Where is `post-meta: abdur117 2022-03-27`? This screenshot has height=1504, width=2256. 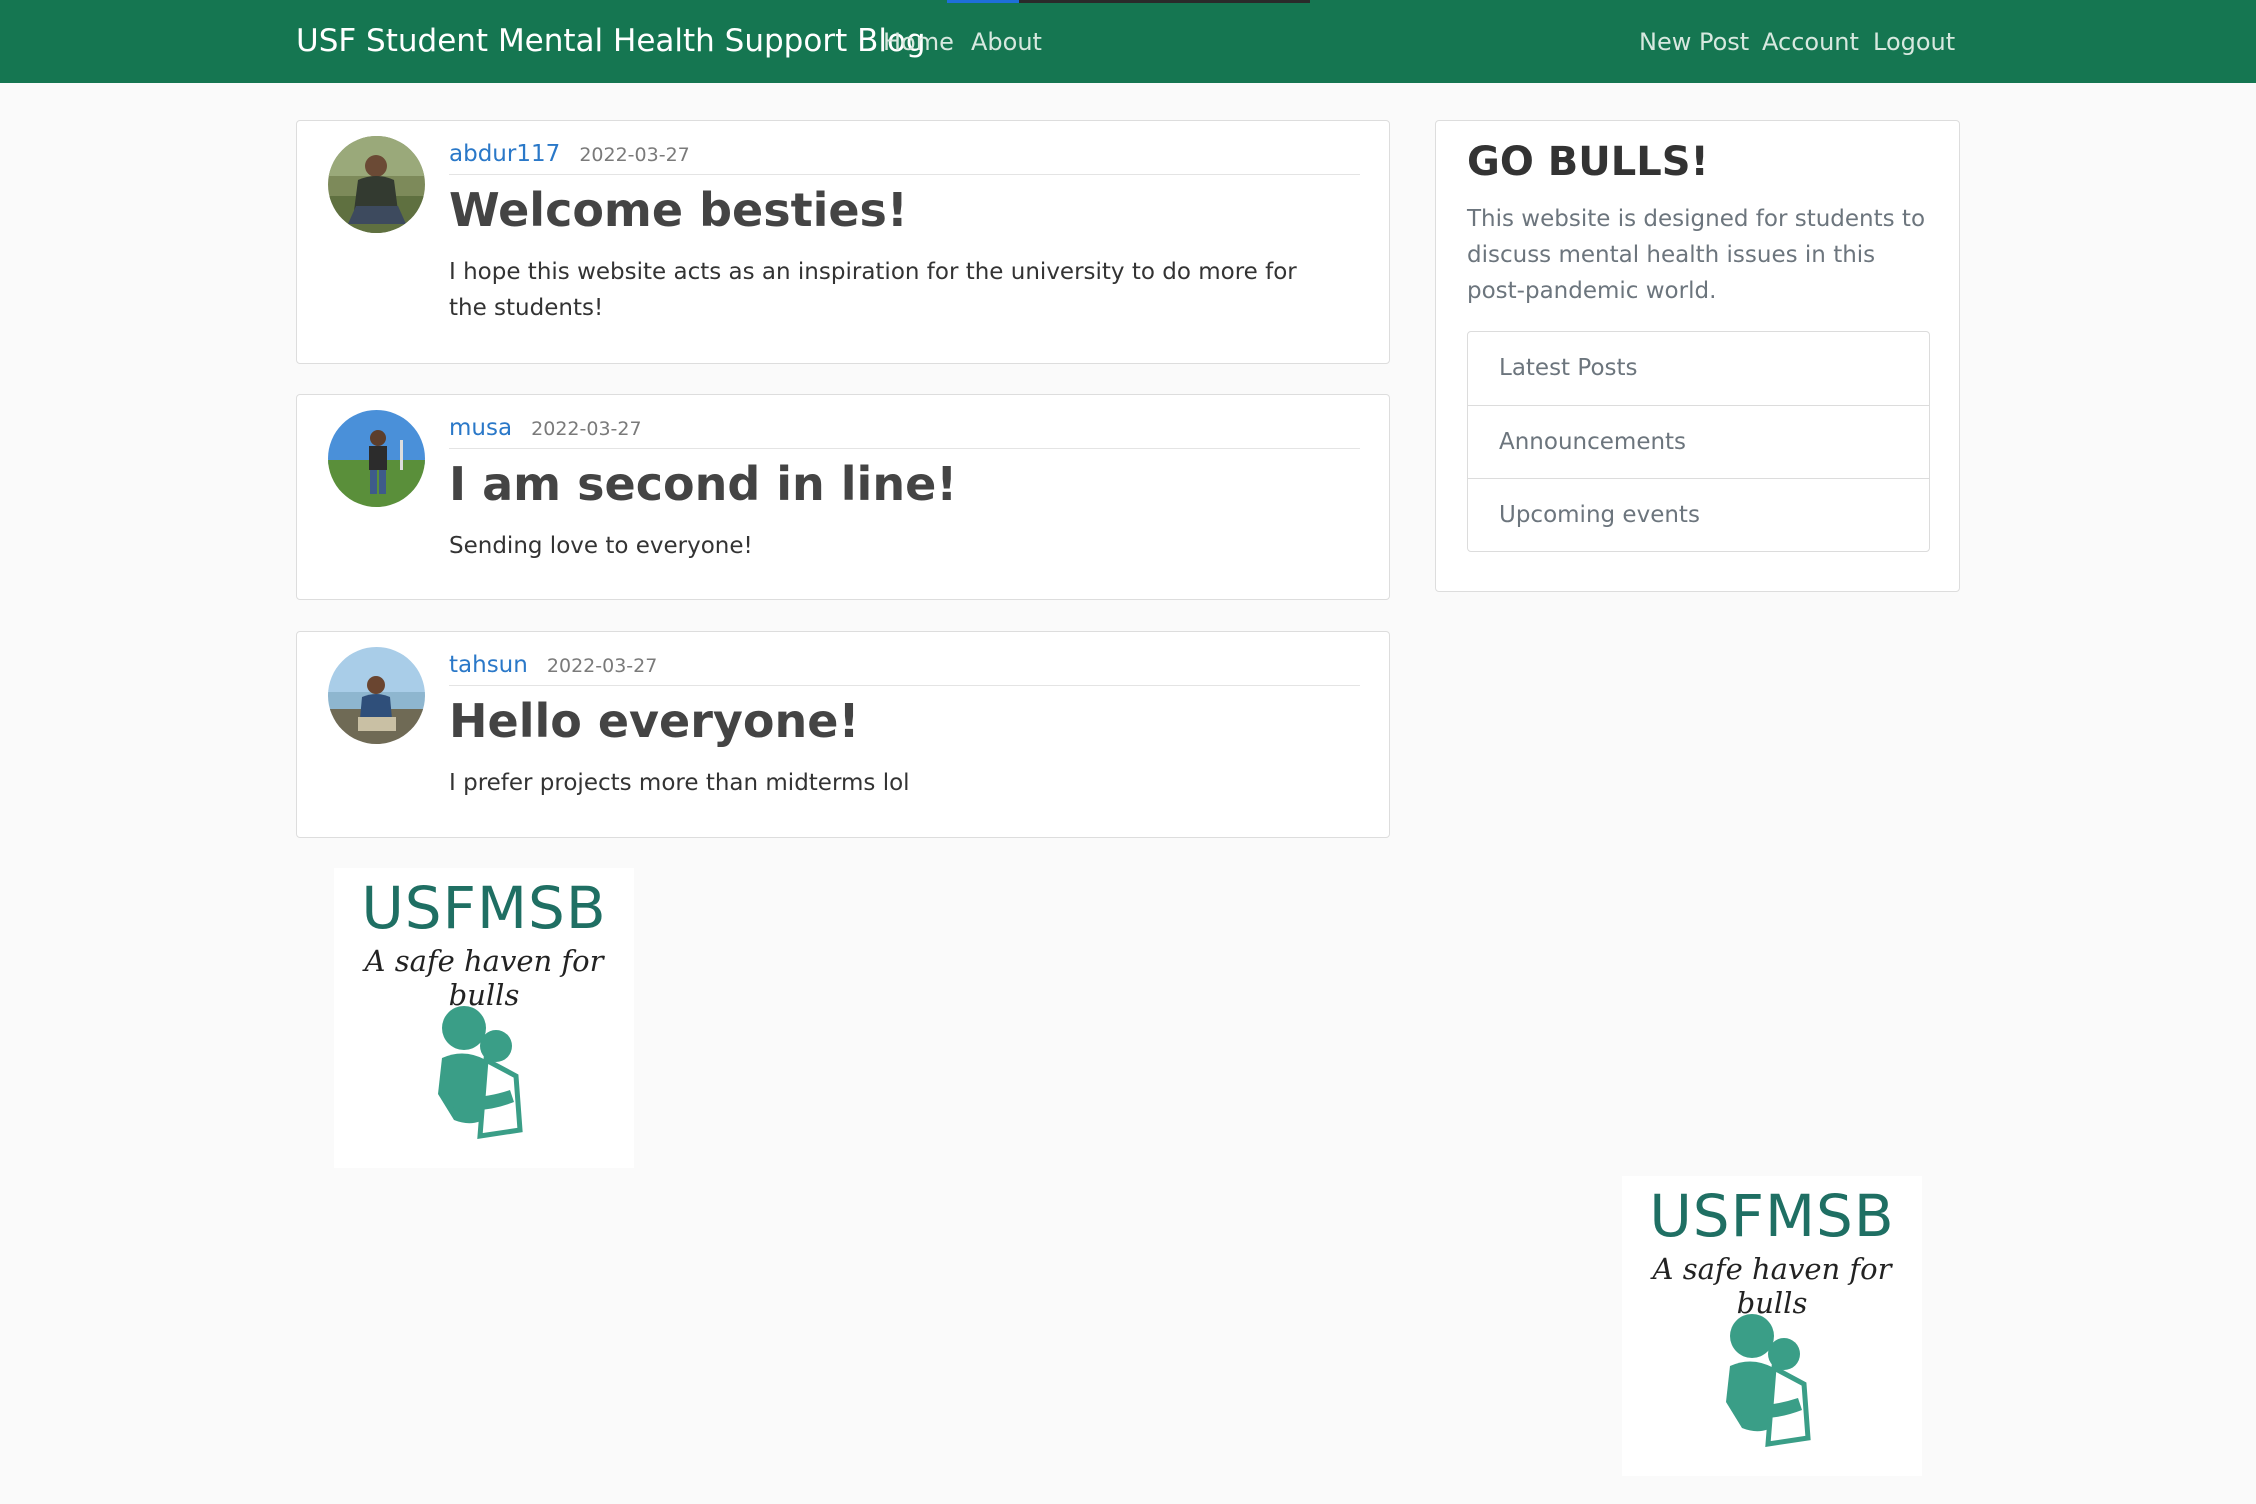
post-meta: abdur117 2022-03-27 is located at coordinates (904, 158).